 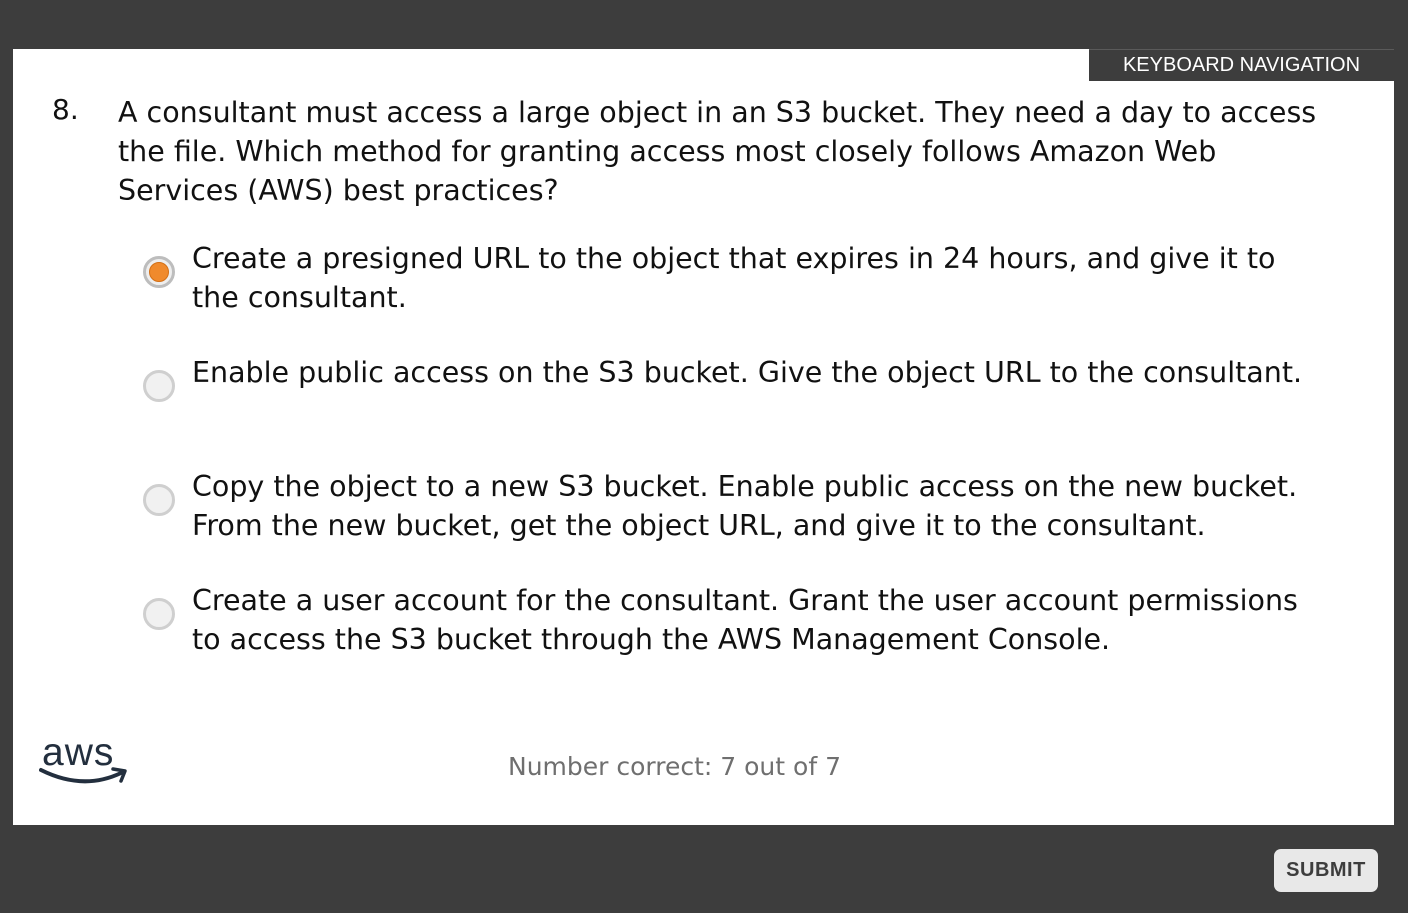 What do you see at coordinates (674, 766) in the screenshot?
I see `score-text: Number correct: 7 out of 7` at bounding box center [674, 766].